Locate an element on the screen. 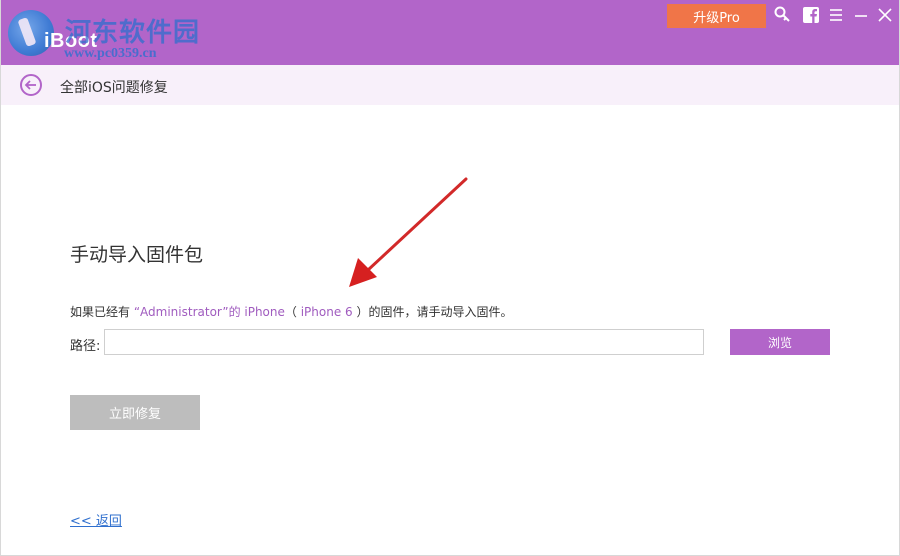 This screenshot has width=900, height=556. title-bar: iBoot 河东软件园 www.pc0359.cn 升级Pro is located at coordinates (450, 32).